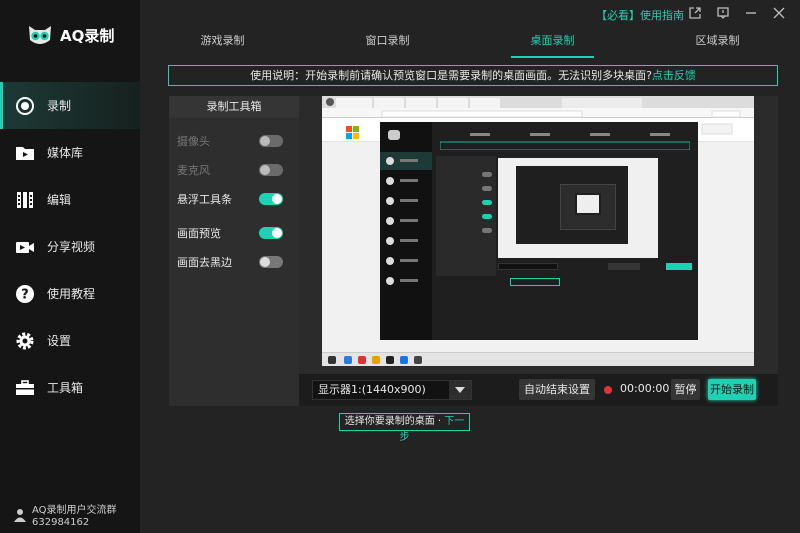 The image size is (800, 533). Describe the element at coordinates (234, 261) in the screenshot. I see `toggle-row-remove-black-bars: 画面去黑边` at that location.